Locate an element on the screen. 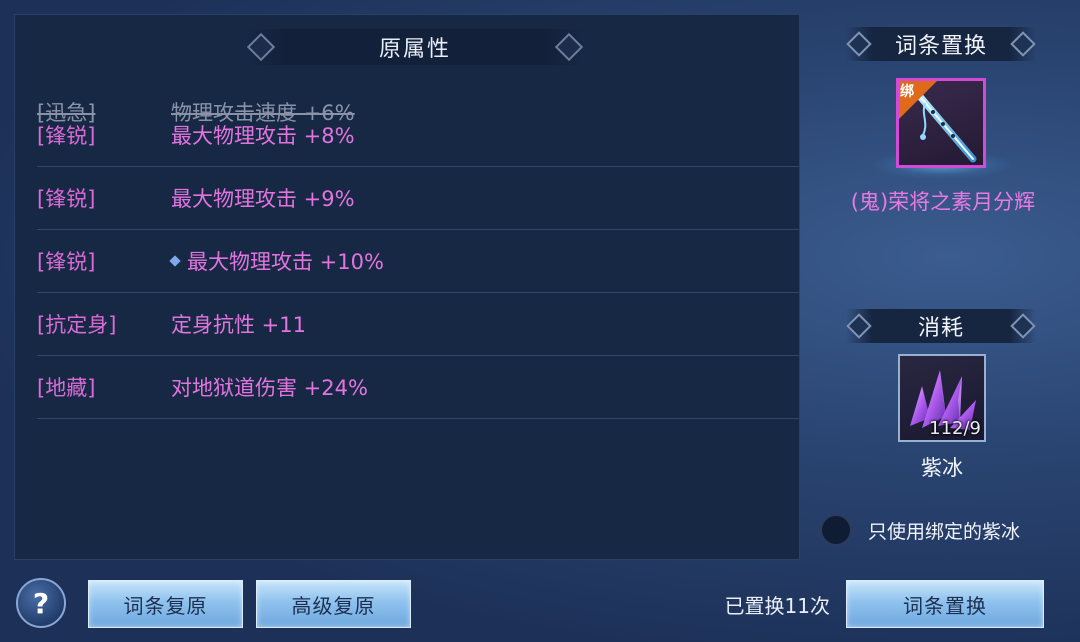 The height and width of the screenshot is (642, 1080). advanced-restore-button: 高级复原 is located at coordinates (333, 604).